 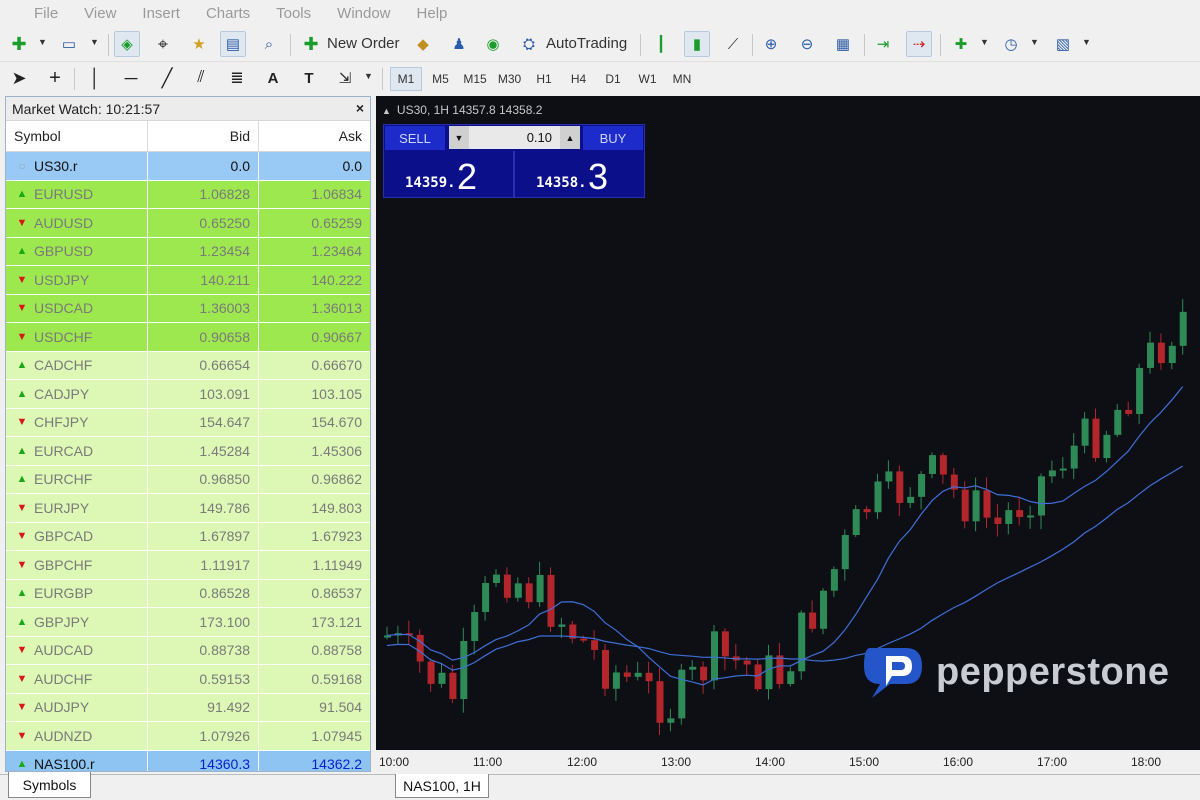 I want to click on column-header-bid: Bid, so click(x=203, y=136).